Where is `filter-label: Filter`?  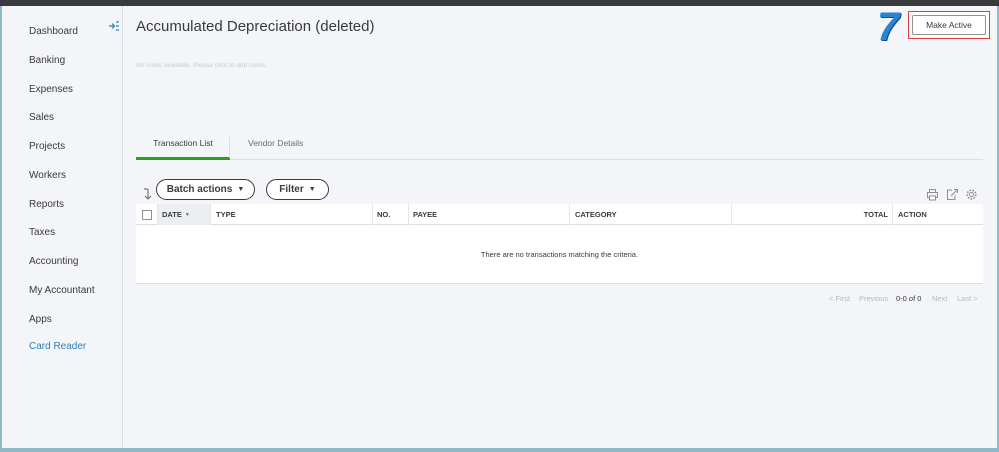 filter-label: Filter is located at coordinates (291, 189).